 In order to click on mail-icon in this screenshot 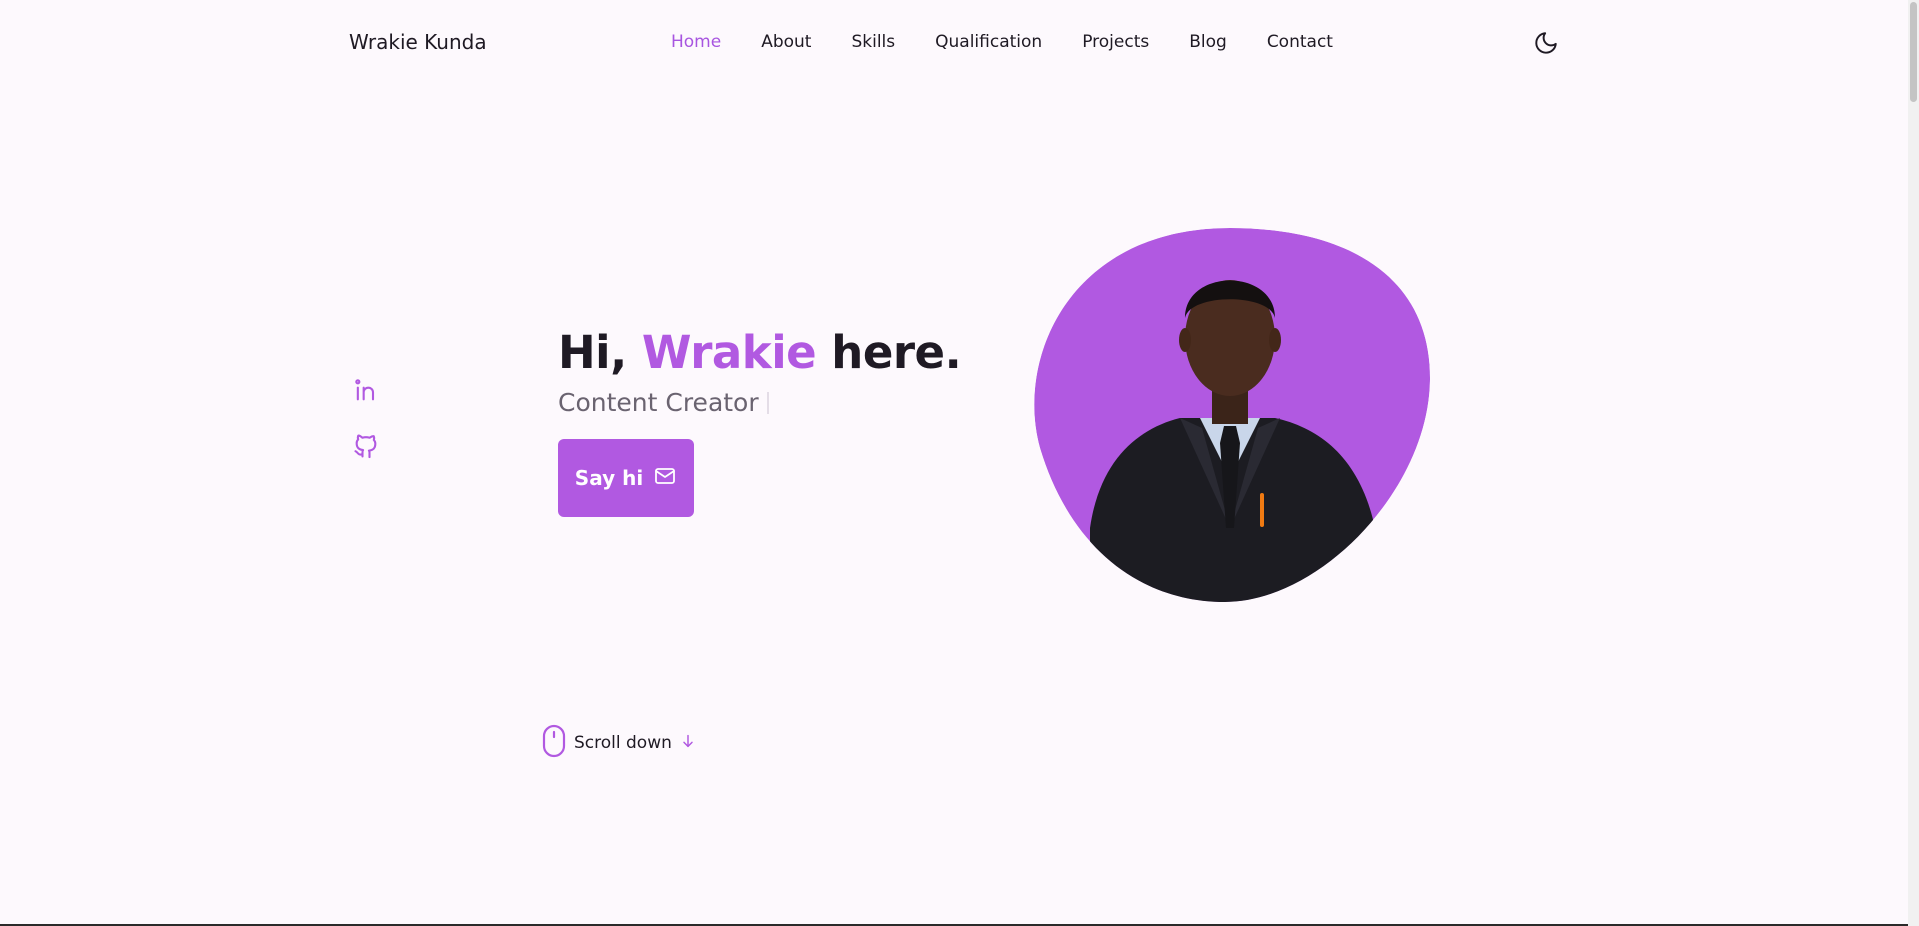, I will do `click(665, 478)`.